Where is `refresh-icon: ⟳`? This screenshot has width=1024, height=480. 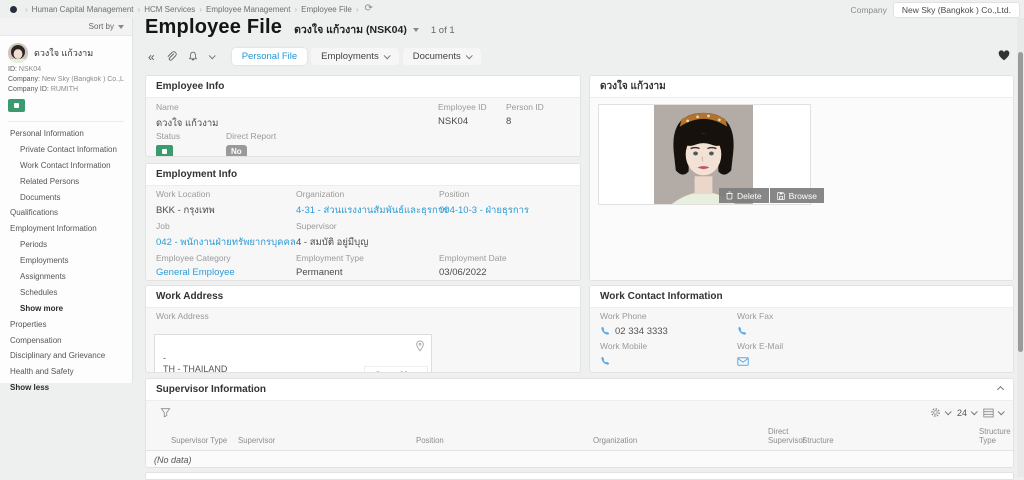
refresh-icon: ⟳ is located at coordinates (369, 9).